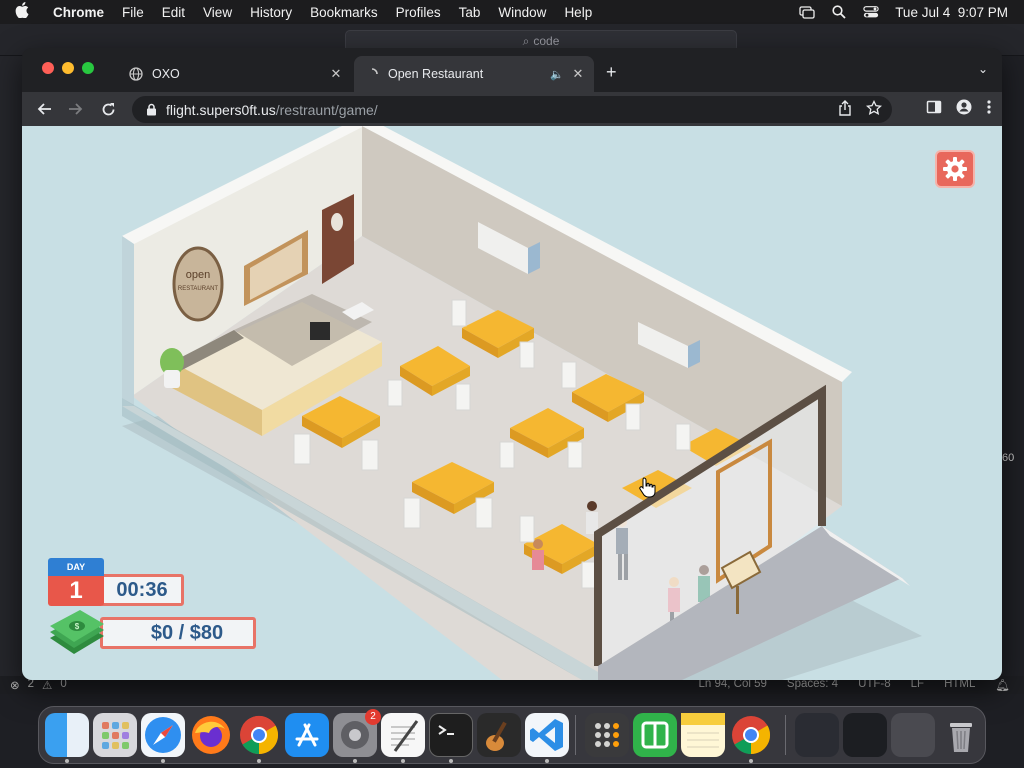 Image resolution: width=1024 pixels, height=768 pixels. I want to click on menu-bookmarks: Bookmarks, so click(344, 12).